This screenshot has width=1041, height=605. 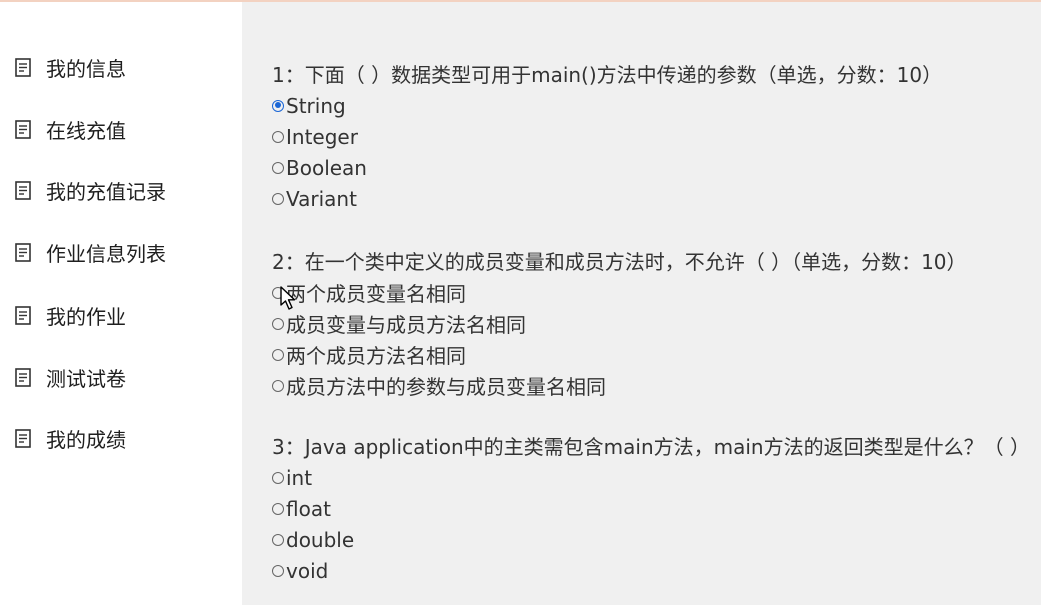 What do you see at coordinates (406, 325) in the screenshot?
I see `option-label: 成员变量与成员方法名相同` at bounding box center [406, 325].